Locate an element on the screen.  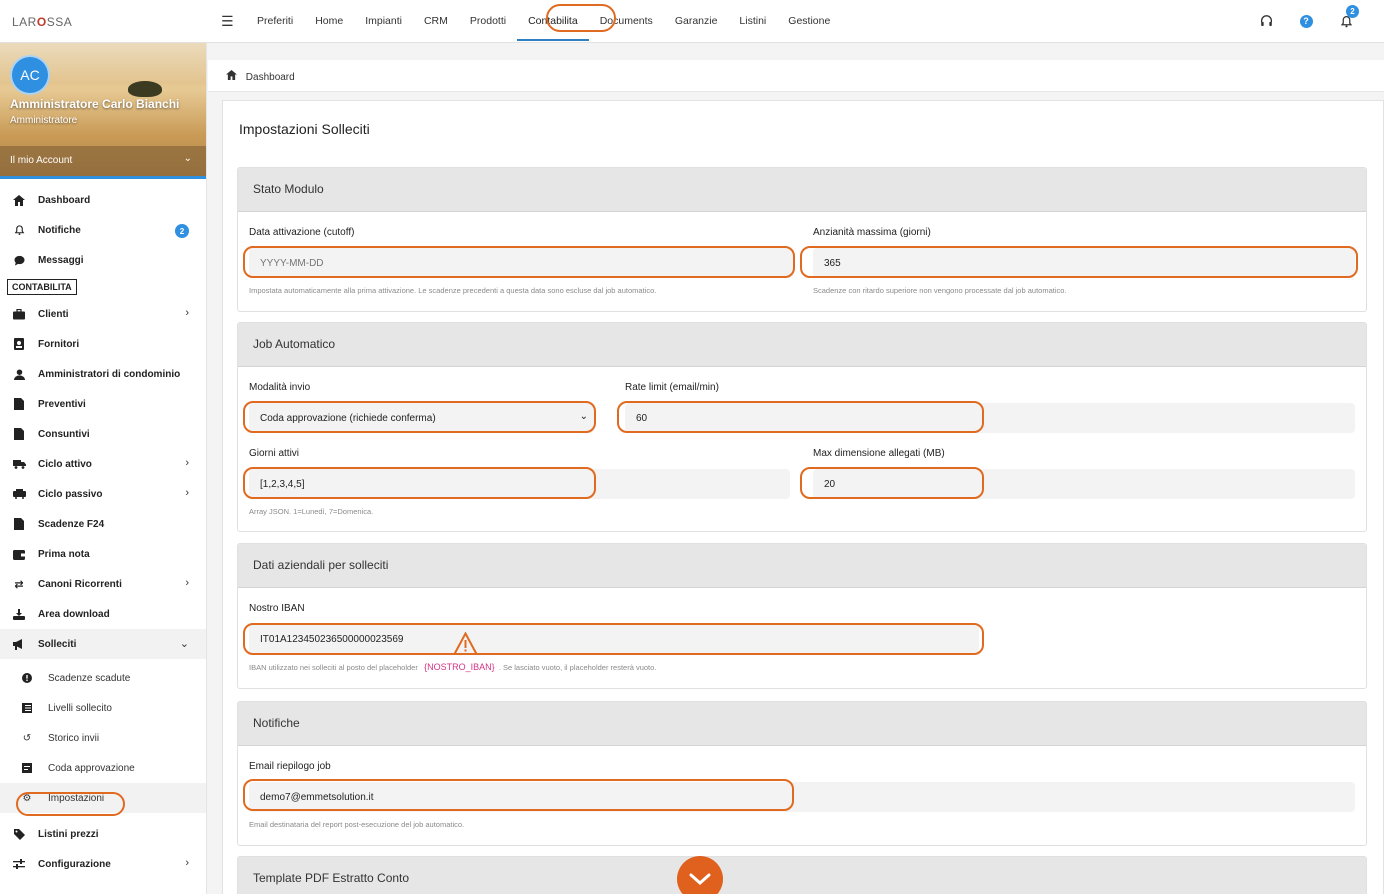
sidebar-subitem-label: Livelli sollecito is located at coordinates (80, 708).